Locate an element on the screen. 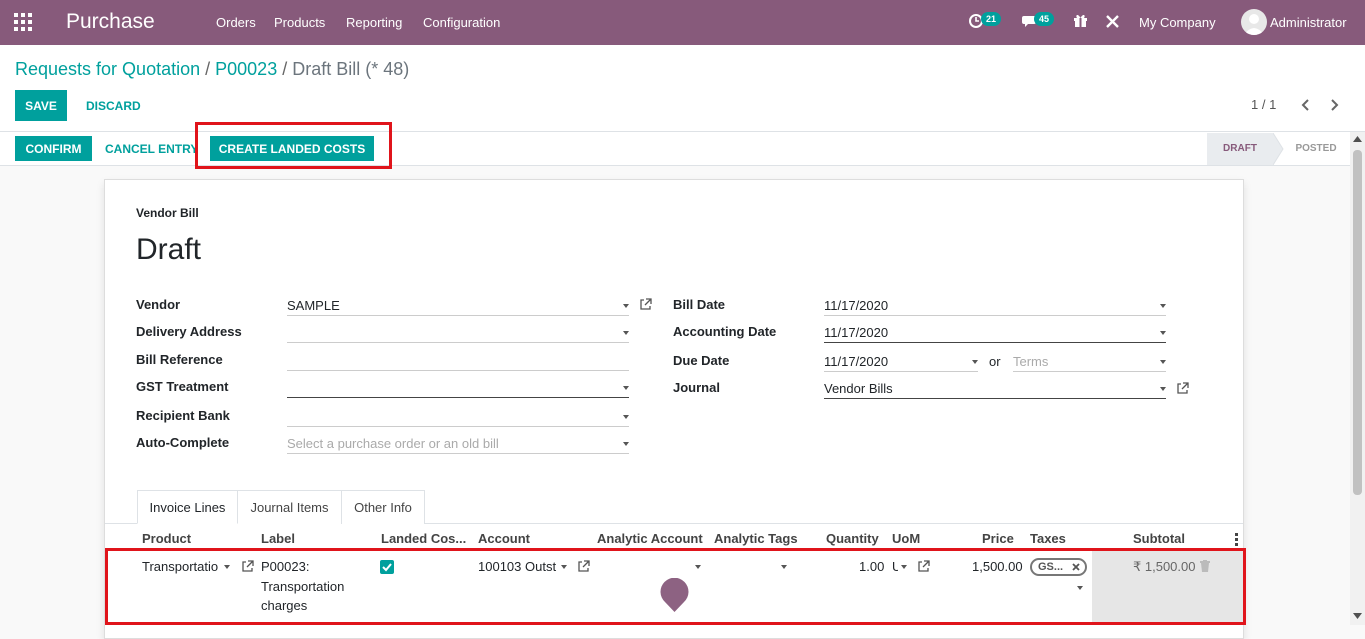  bill-reference-label: Bill Reference is located at coordinates (179, 359).